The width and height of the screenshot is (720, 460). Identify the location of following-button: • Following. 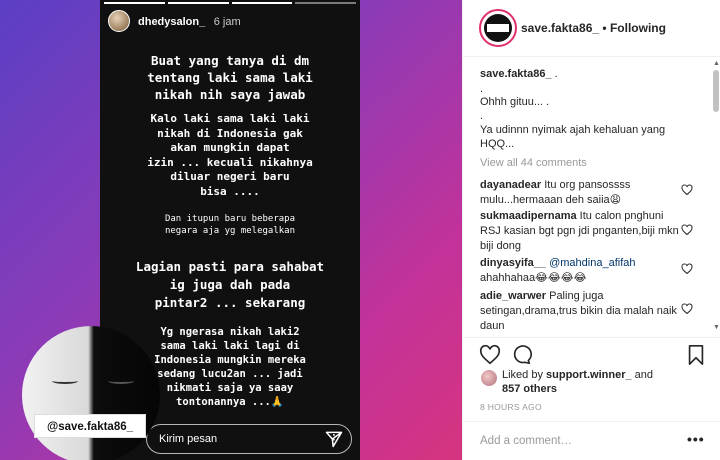
(634, 28).